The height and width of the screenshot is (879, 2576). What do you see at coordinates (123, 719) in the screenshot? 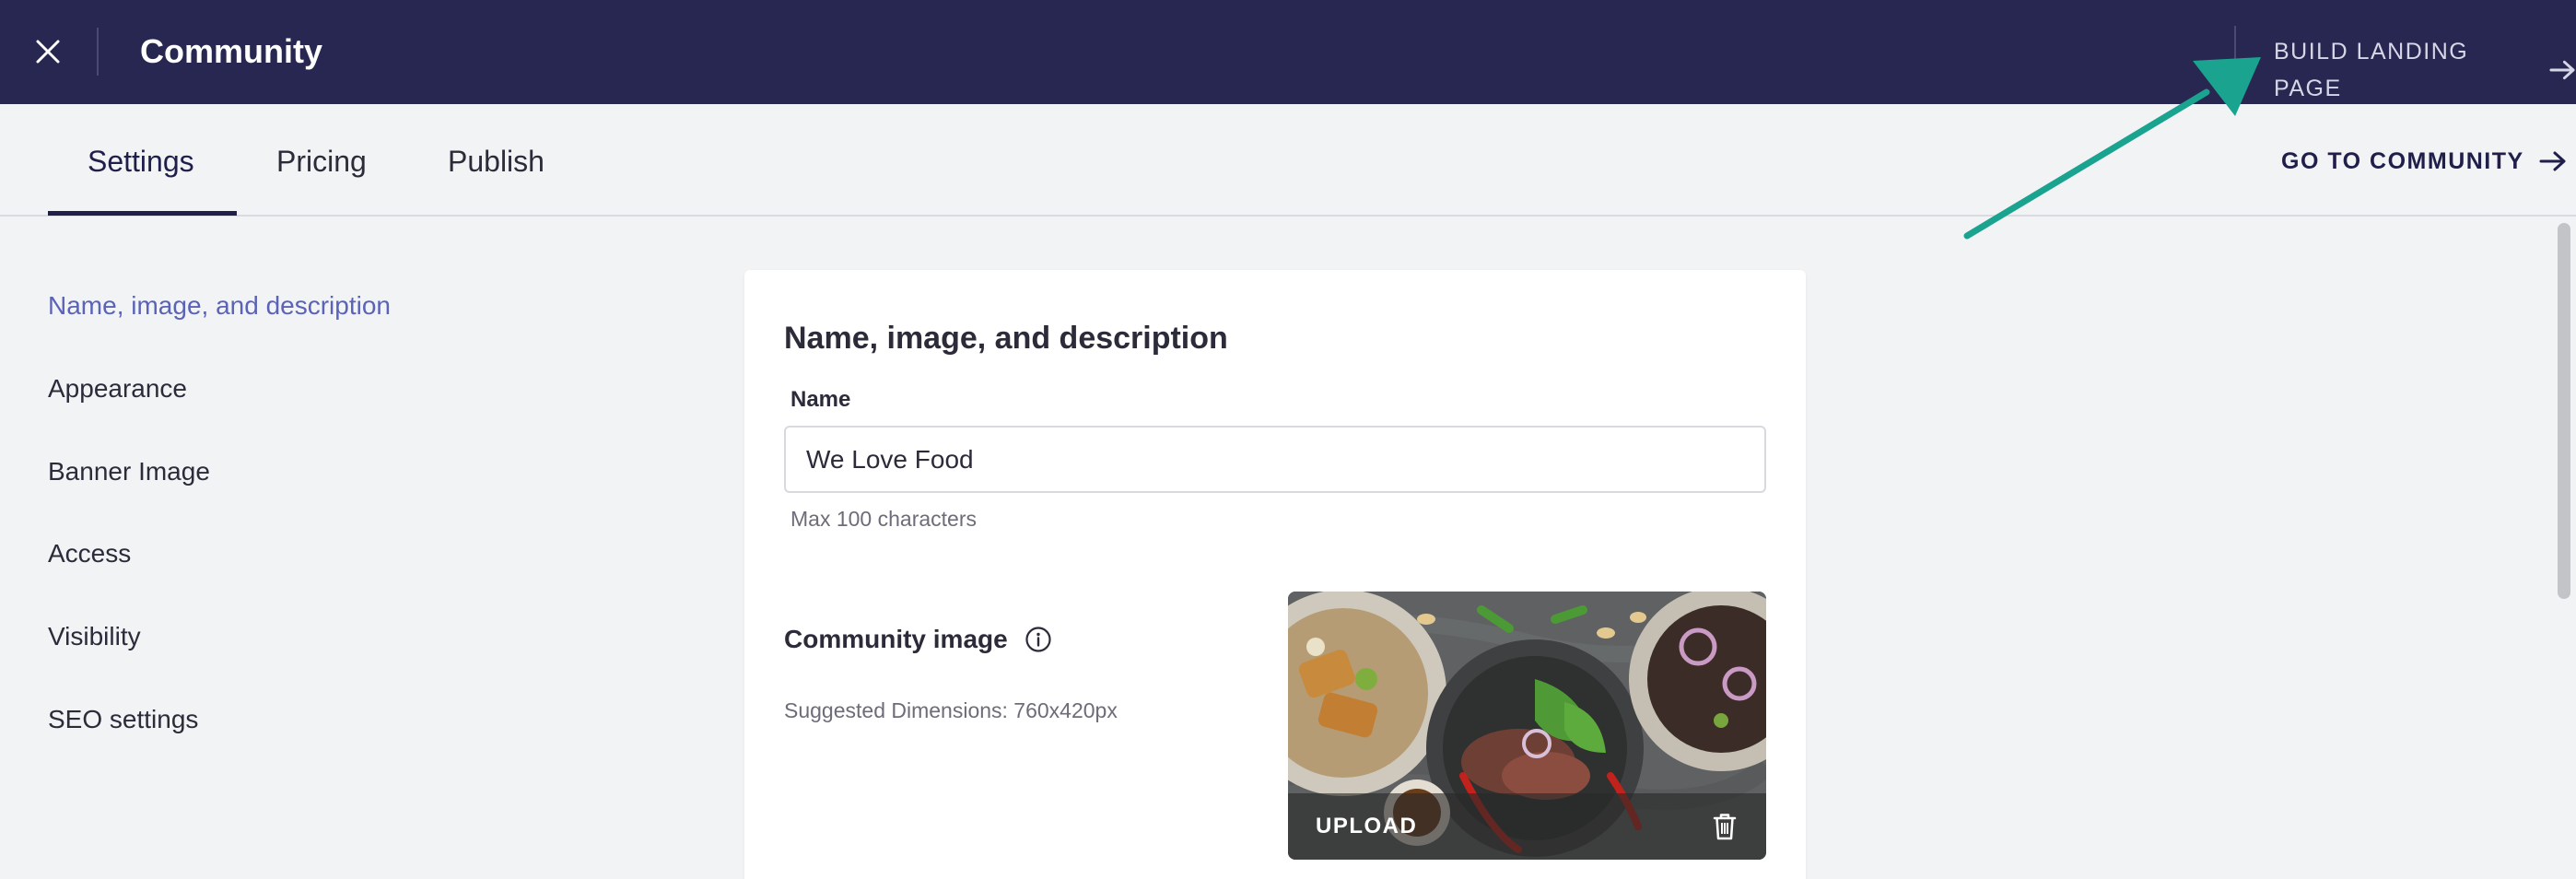
I see `sidebar-item-seo-settings: SEO settings` at bounding box center [123, 719].